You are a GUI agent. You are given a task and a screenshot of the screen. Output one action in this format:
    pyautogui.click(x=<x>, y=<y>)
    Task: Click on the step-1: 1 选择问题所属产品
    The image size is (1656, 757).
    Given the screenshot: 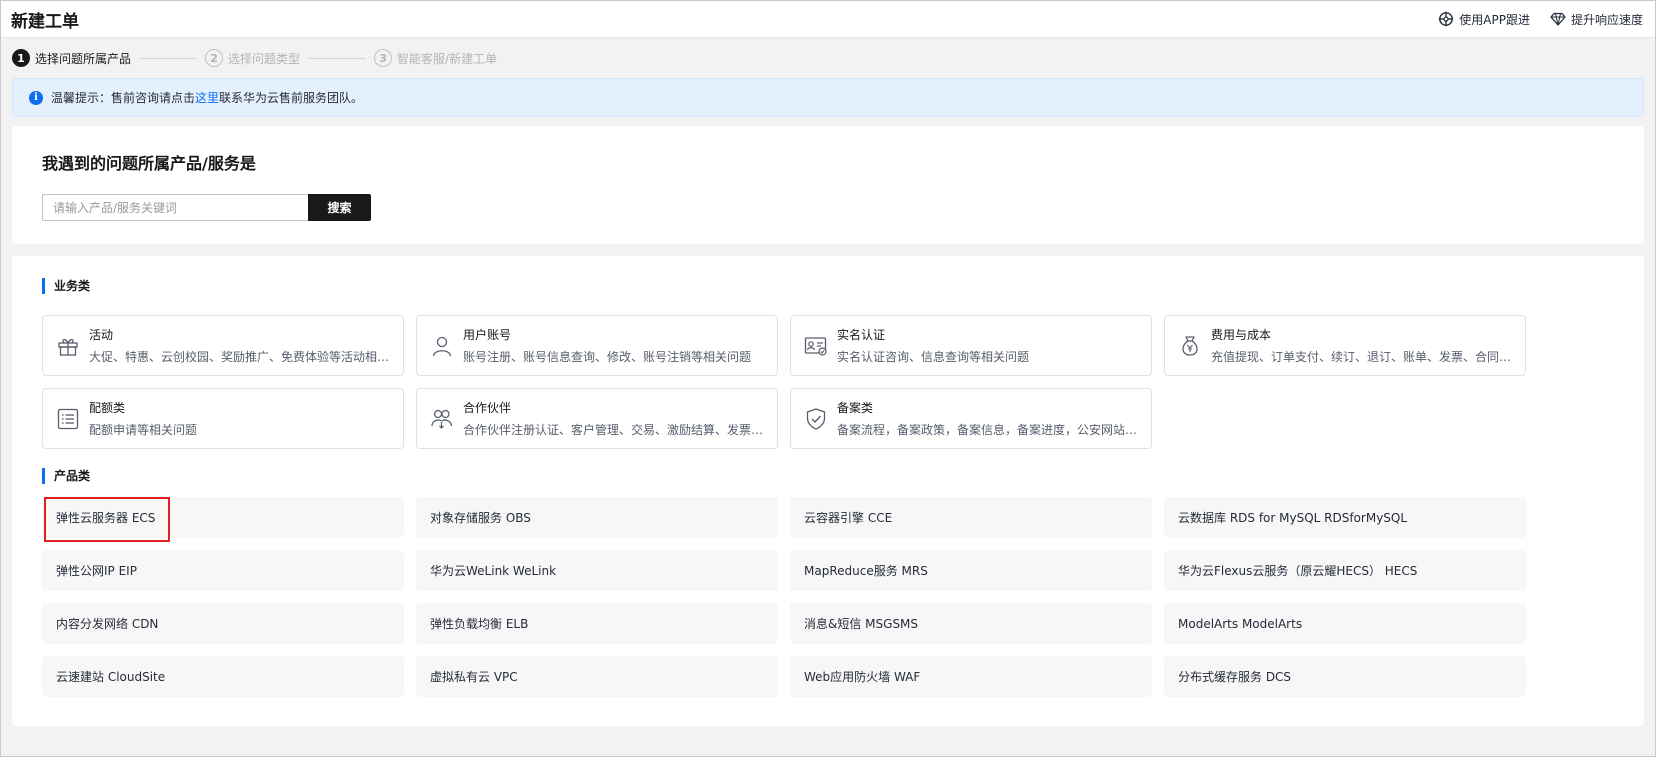 What is the action you would take?
    pyautogui.click(x=71, y=58)
    